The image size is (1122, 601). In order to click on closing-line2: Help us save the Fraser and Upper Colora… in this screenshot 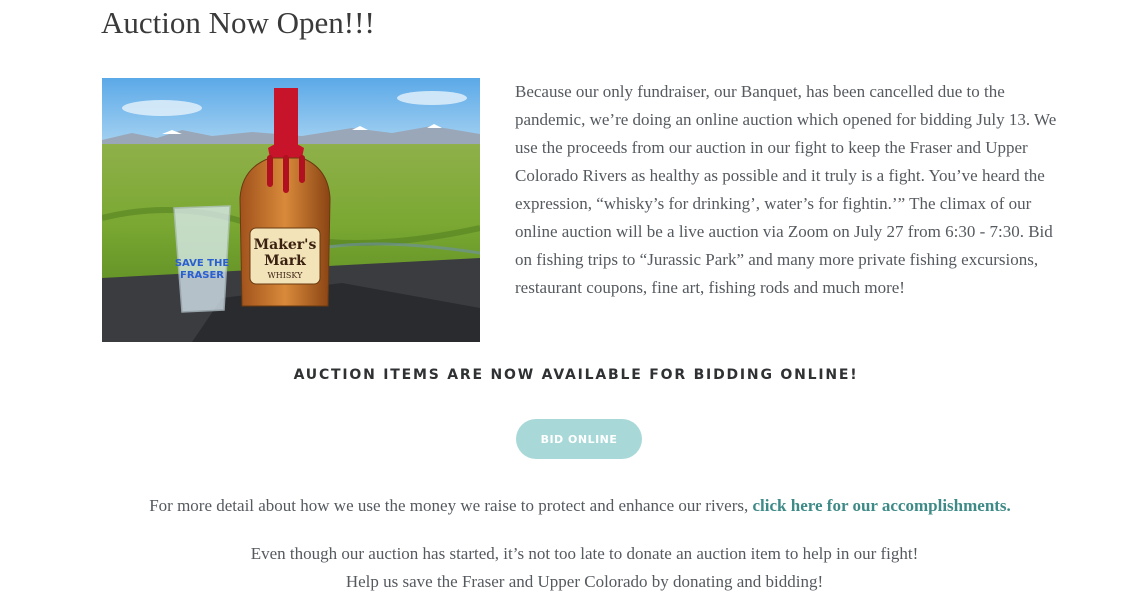, I will do `click(584, 581)`.